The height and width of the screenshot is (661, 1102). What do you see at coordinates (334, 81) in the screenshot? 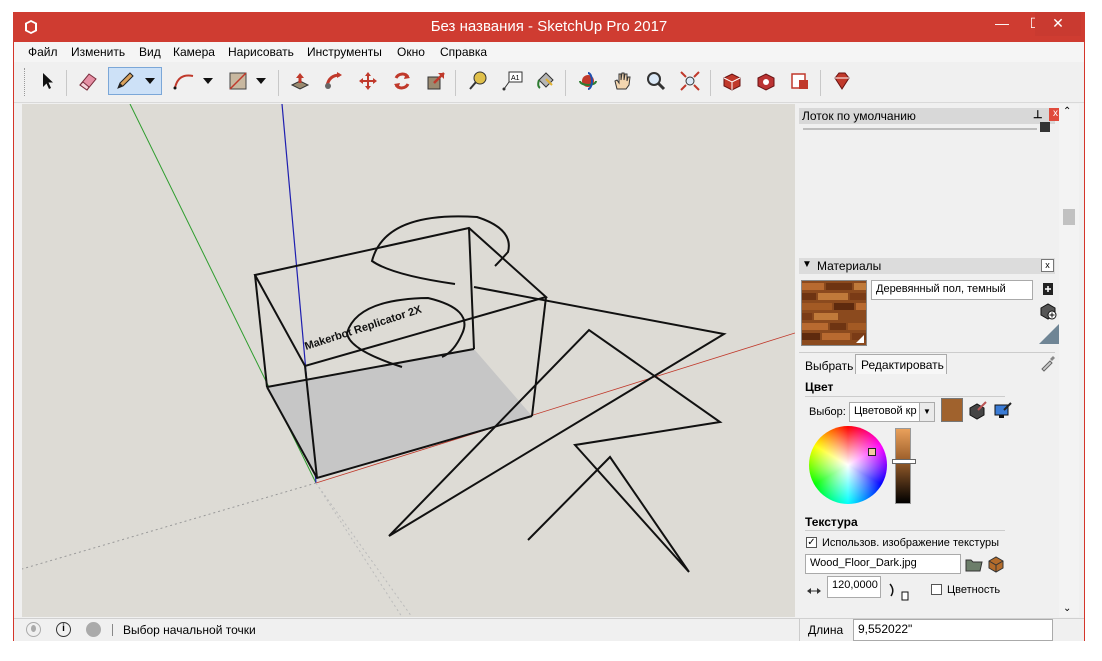
I see `follow-me-tool-icon` at bounding box center [334, 81].